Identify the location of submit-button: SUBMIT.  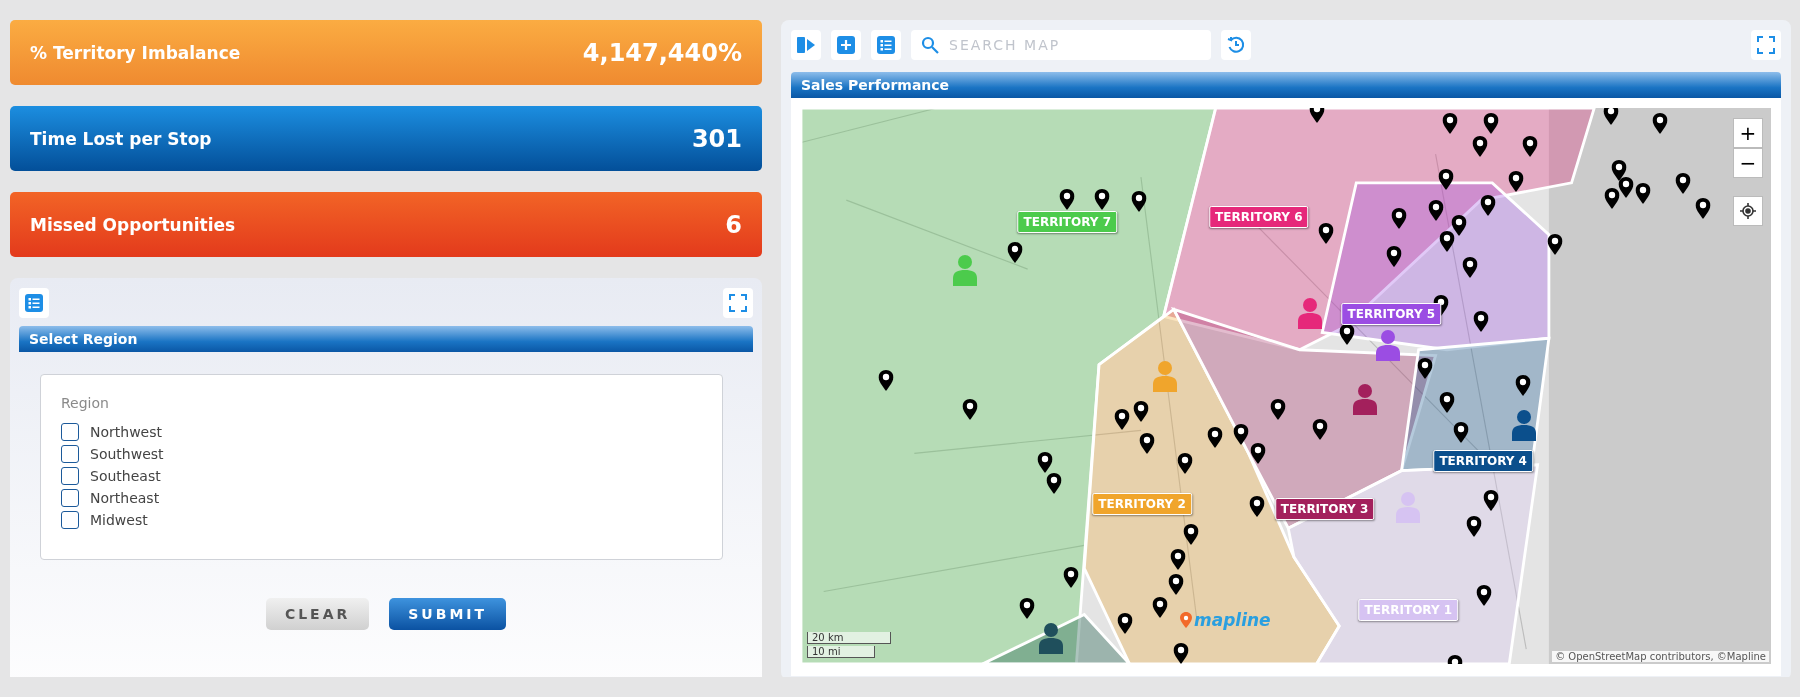
(448, 614).